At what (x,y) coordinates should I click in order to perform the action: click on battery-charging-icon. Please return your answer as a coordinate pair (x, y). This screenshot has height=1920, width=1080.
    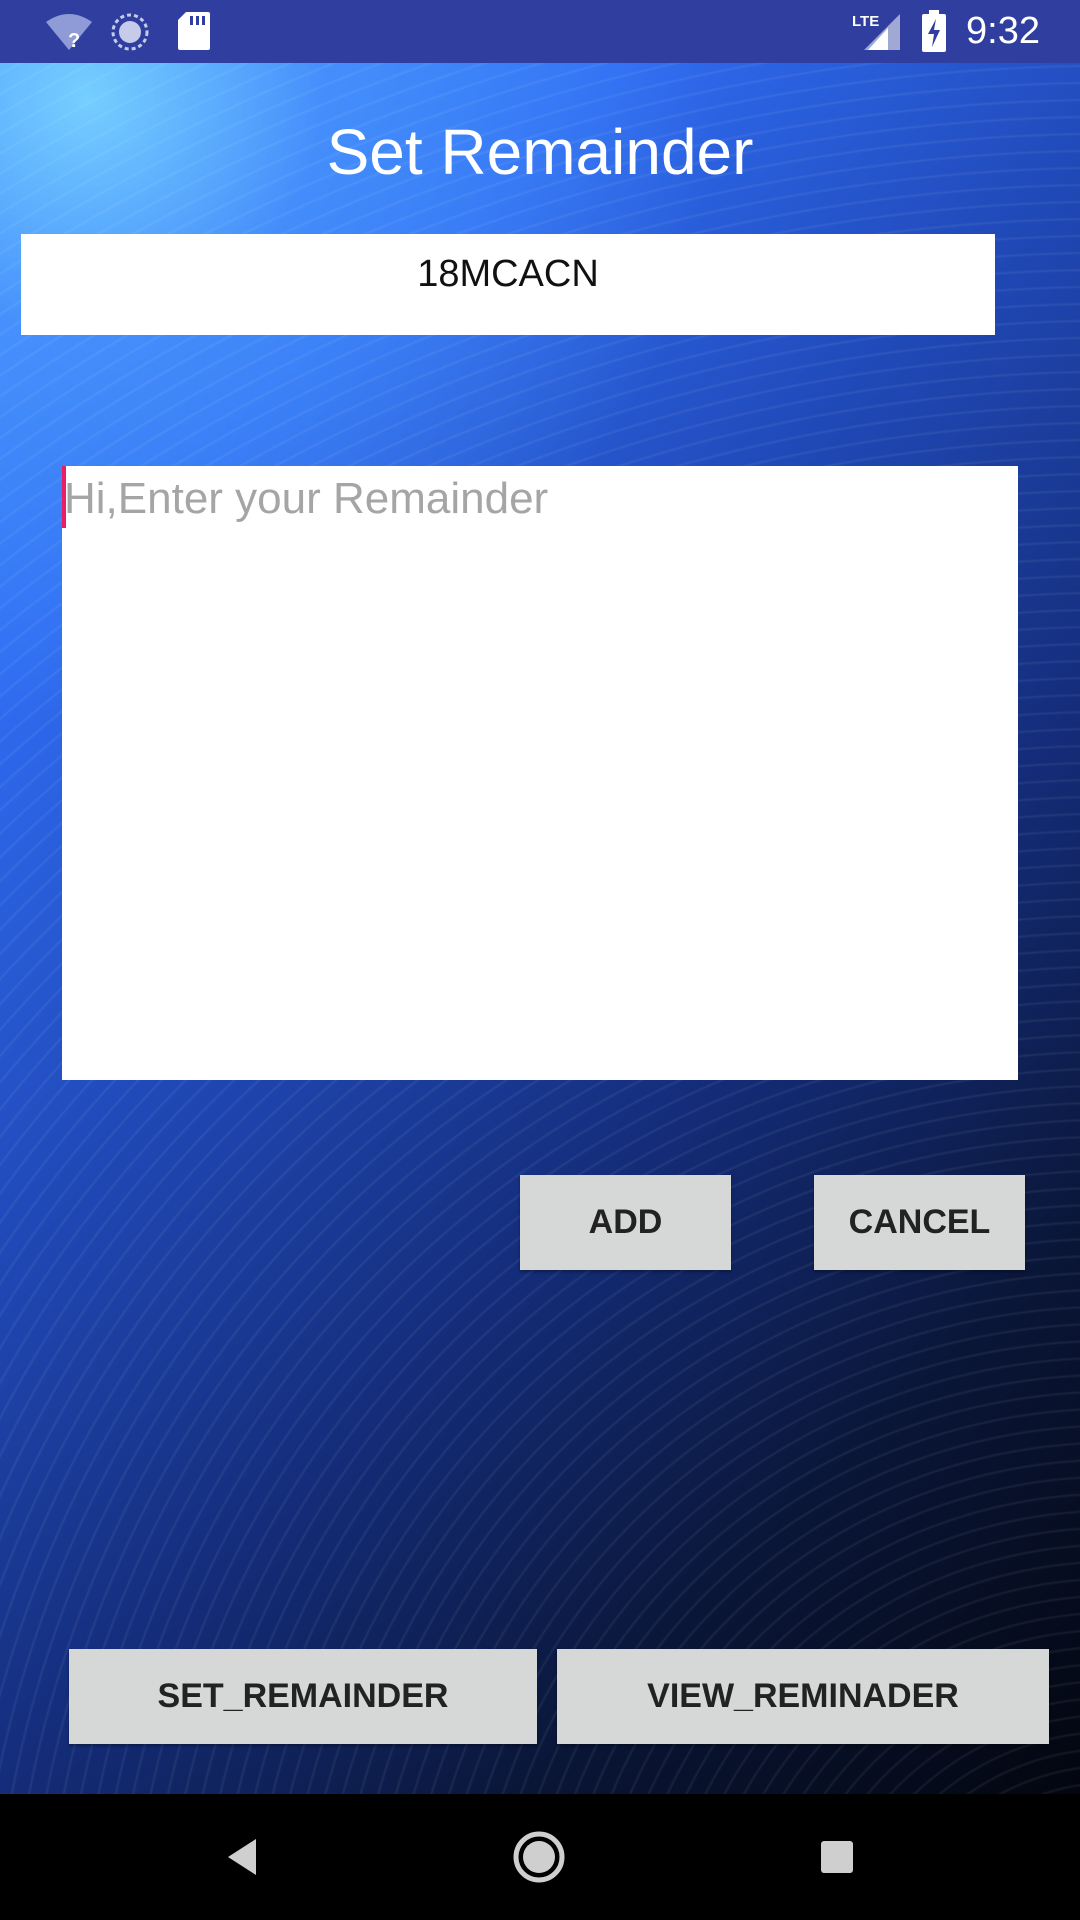
    Looking at the image, I should click on (934, 33).